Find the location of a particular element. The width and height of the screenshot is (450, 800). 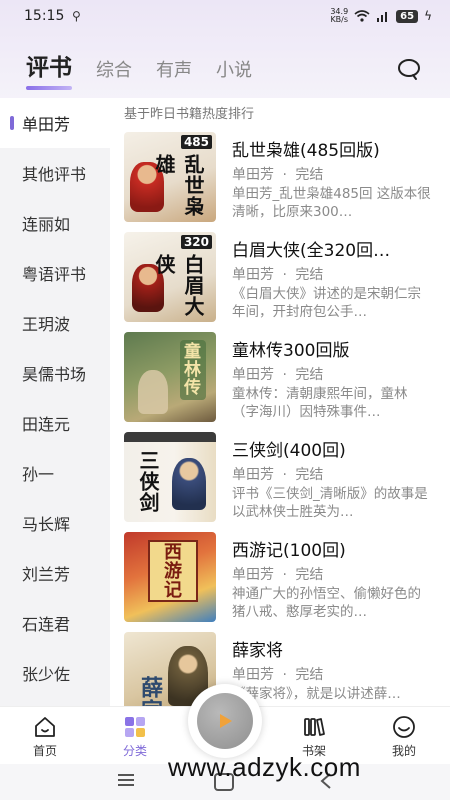

status-icons: 34.9 KB/s 65 ϟ is located at coordinates (381, 16).